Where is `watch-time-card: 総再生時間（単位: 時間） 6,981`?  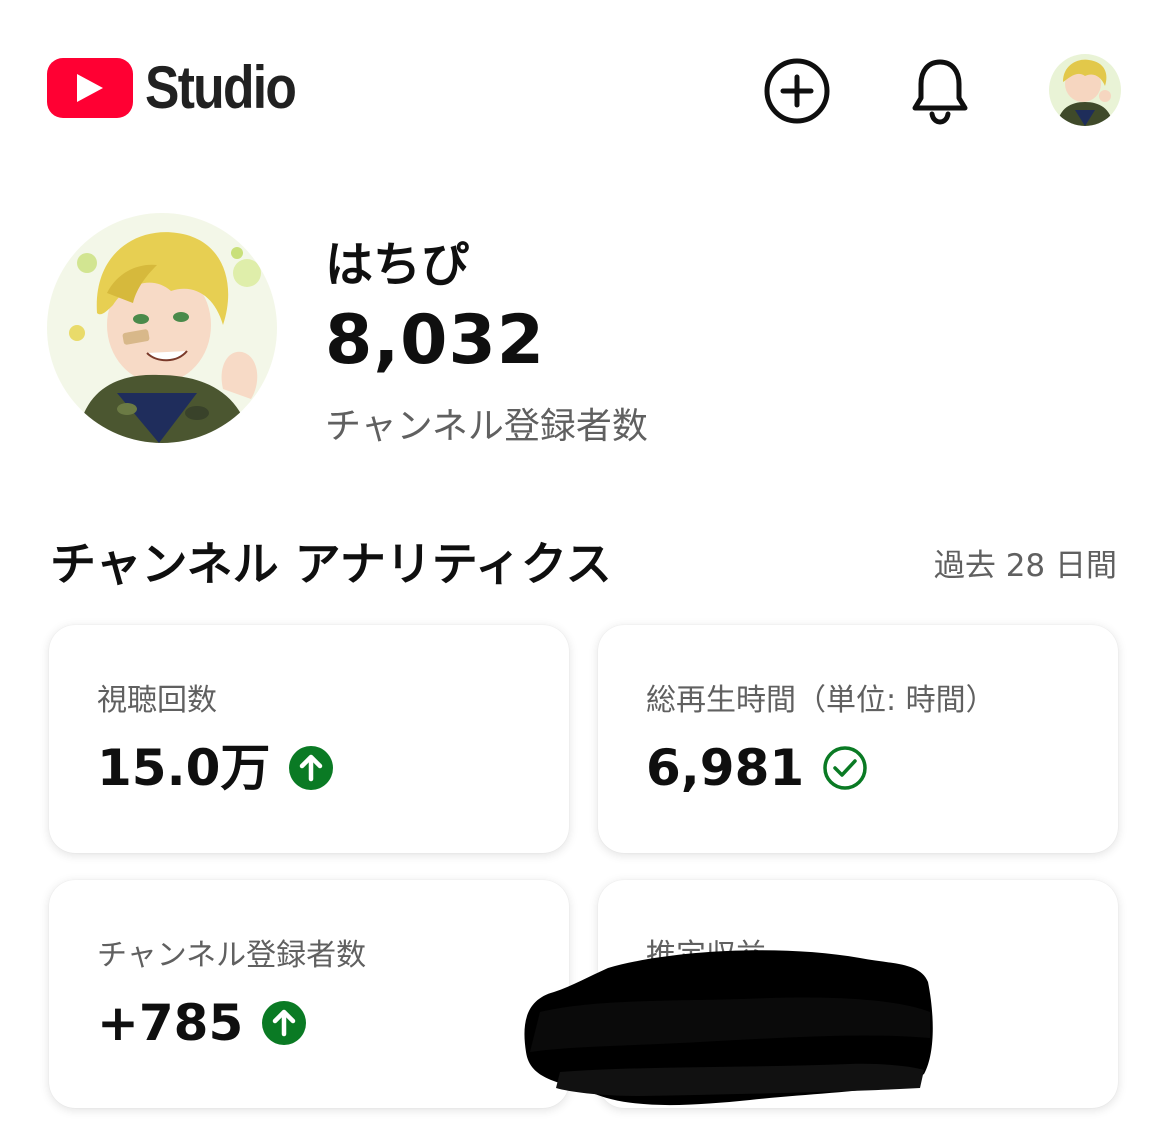 watch-time-card: 総再生時間（単位: 時間） 6,981 is located at coordinates (858, 739).